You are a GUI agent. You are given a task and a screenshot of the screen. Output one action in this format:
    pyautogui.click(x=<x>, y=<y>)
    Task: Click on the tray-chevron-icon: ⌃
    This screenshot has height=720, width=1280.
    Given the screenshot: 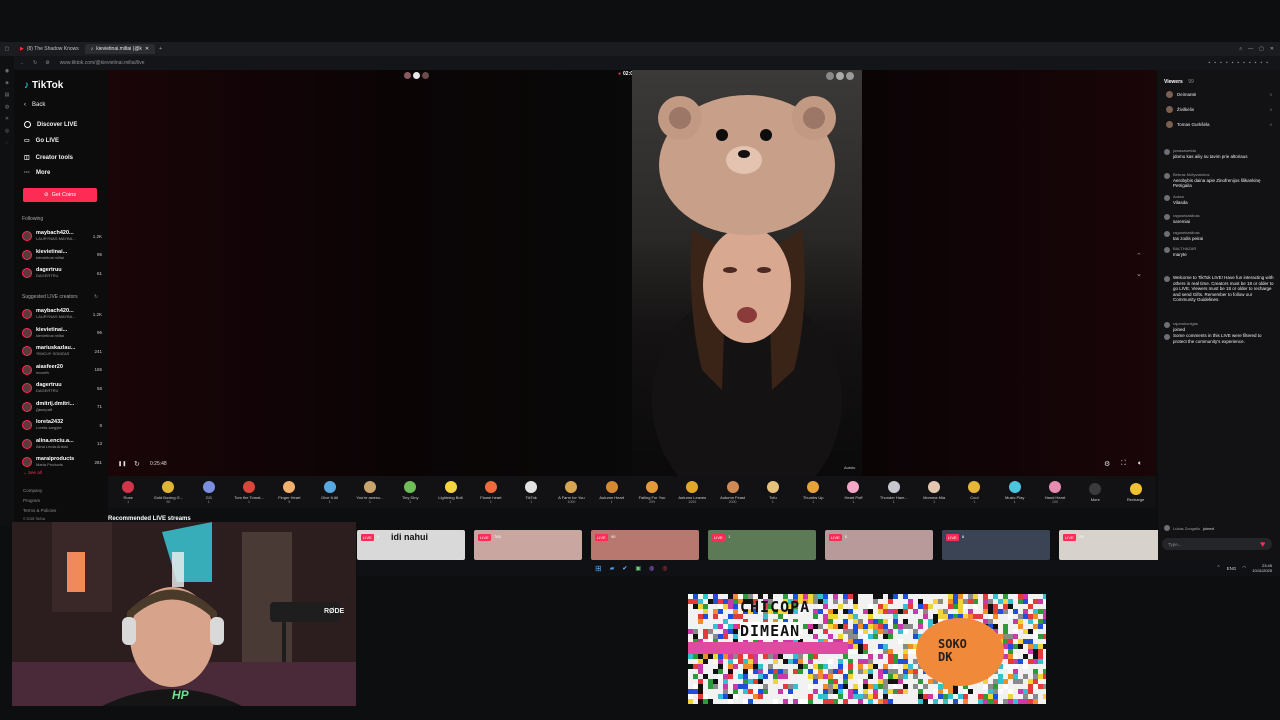 What is the action you would take?
    pyautogui.click(x=1218, y=568)
    